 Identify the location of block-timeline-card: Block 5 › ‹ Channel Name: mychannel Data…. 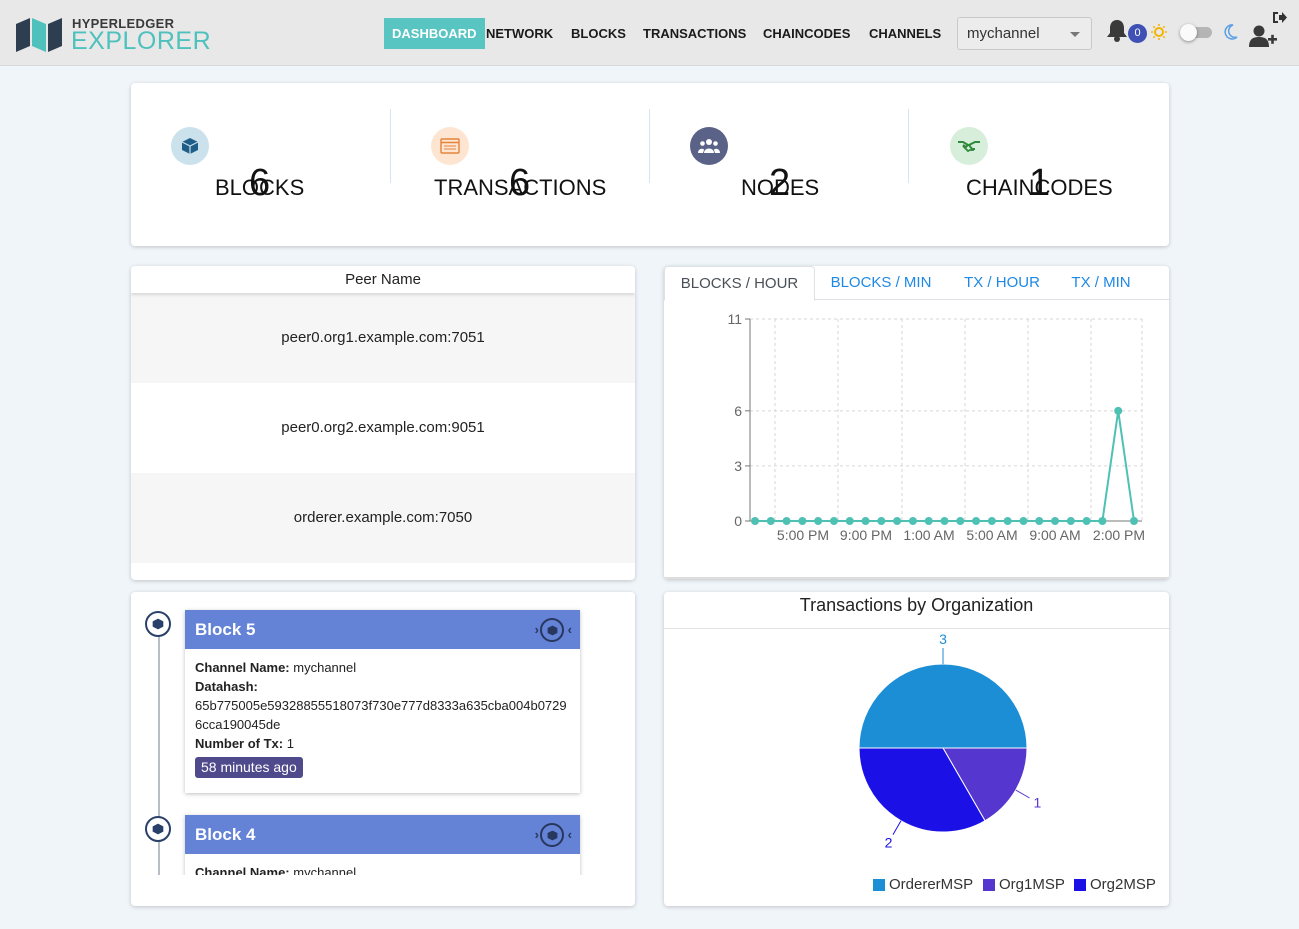
(383, 749).